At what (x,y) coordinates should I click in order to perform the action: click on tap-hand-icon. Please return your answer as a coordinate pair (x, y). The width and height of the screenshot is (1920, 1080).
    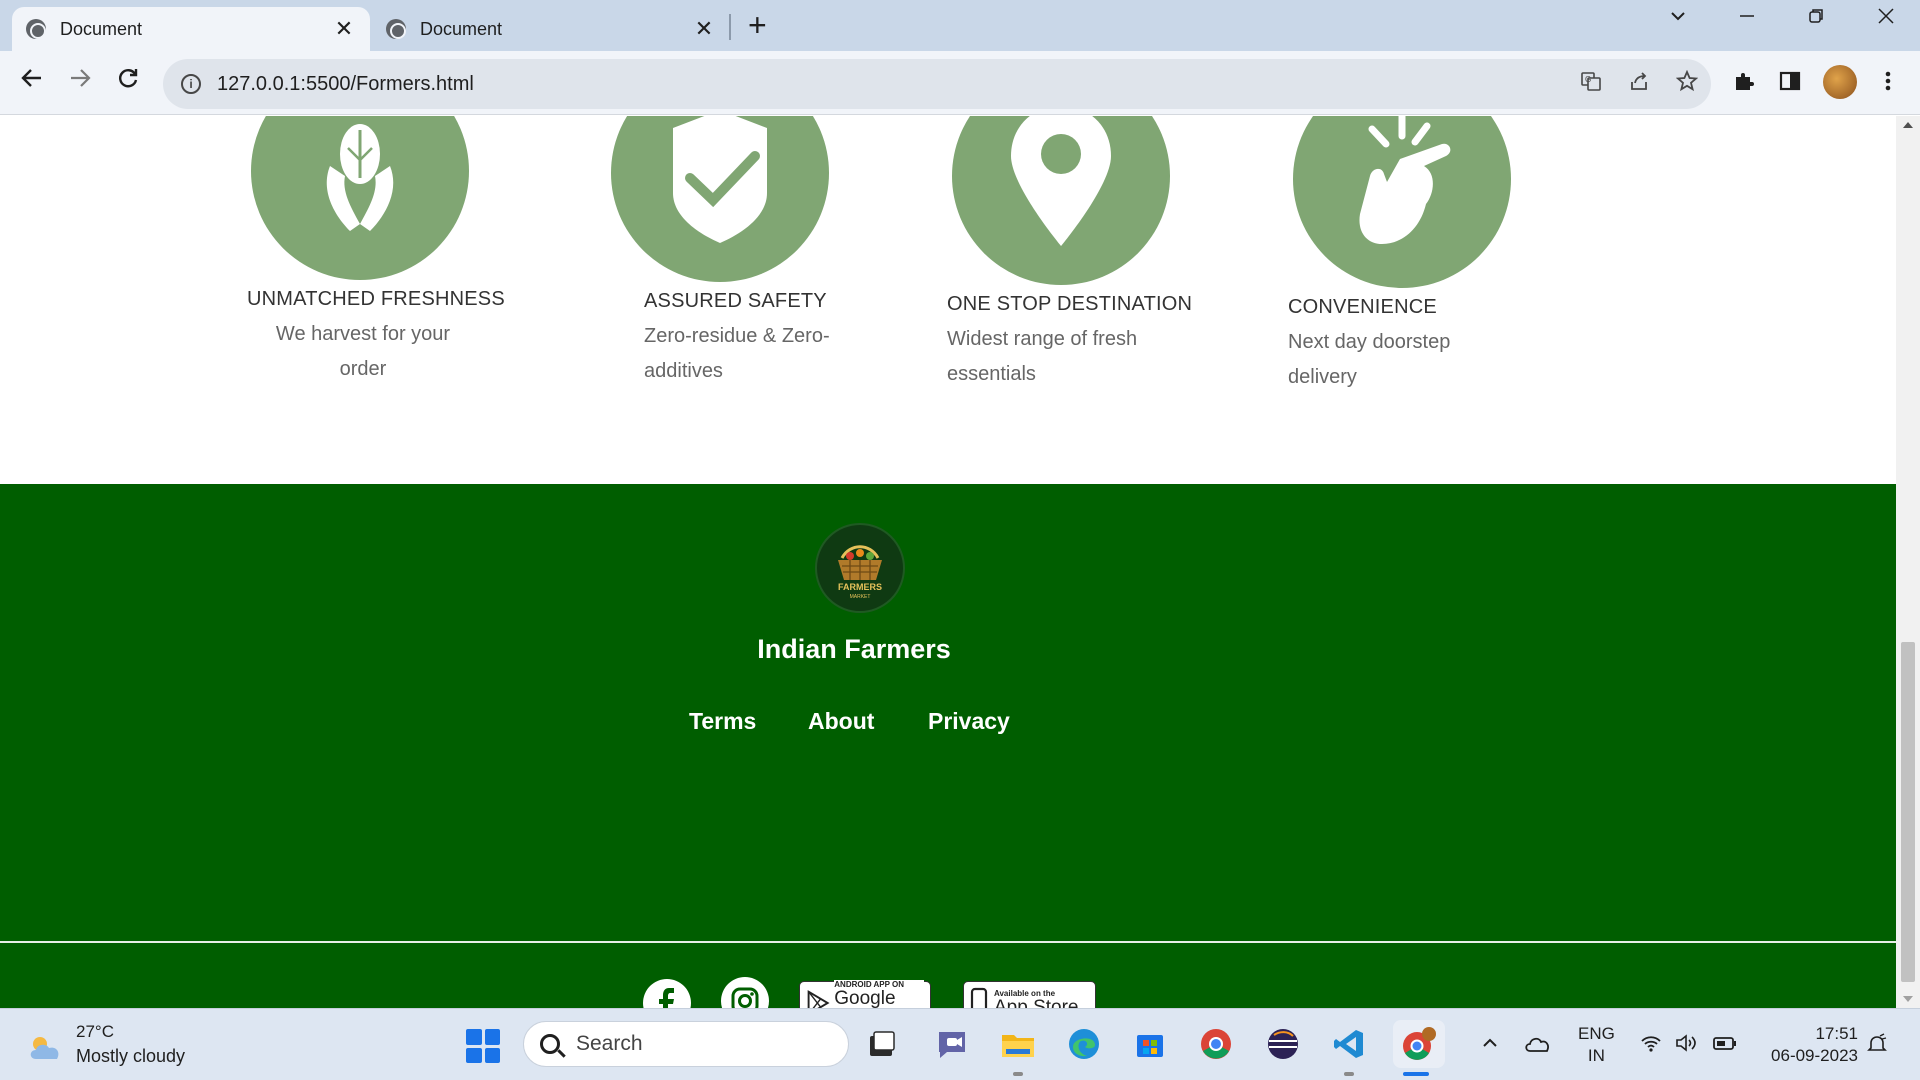
    Looking at the image, I should click on (1402, 202).